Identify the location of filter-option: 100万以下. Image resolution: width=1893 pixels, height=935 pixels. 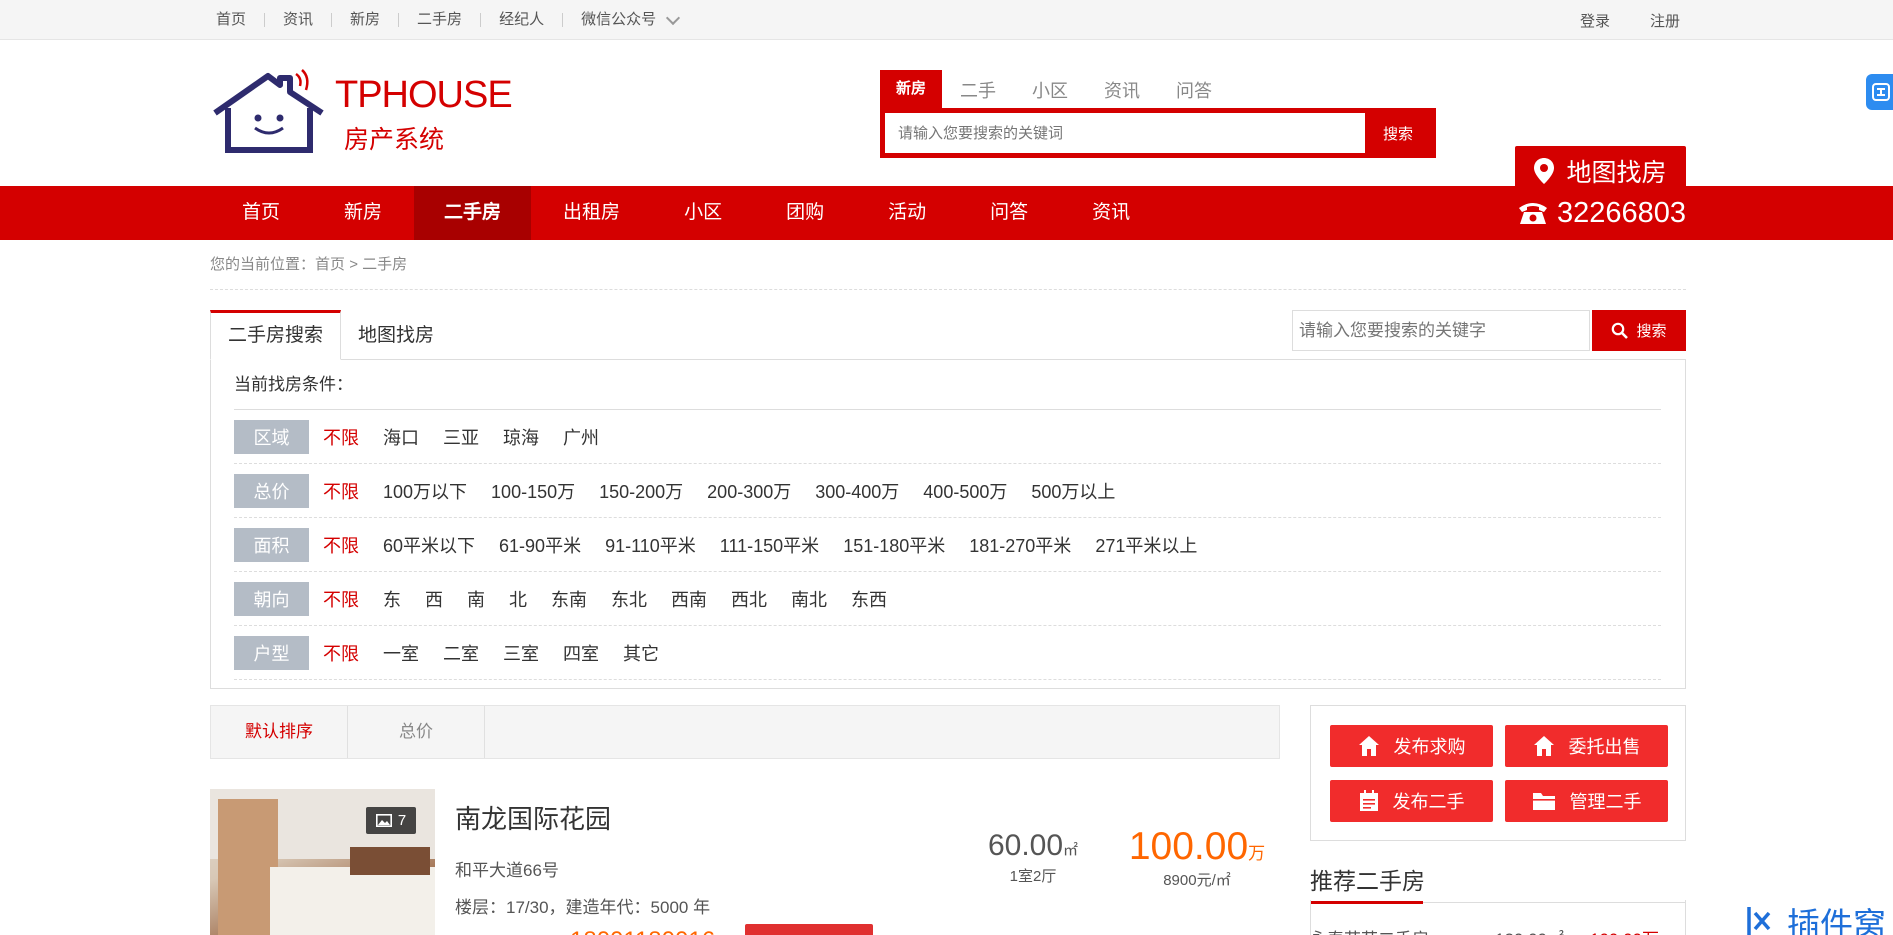
(425, 491).